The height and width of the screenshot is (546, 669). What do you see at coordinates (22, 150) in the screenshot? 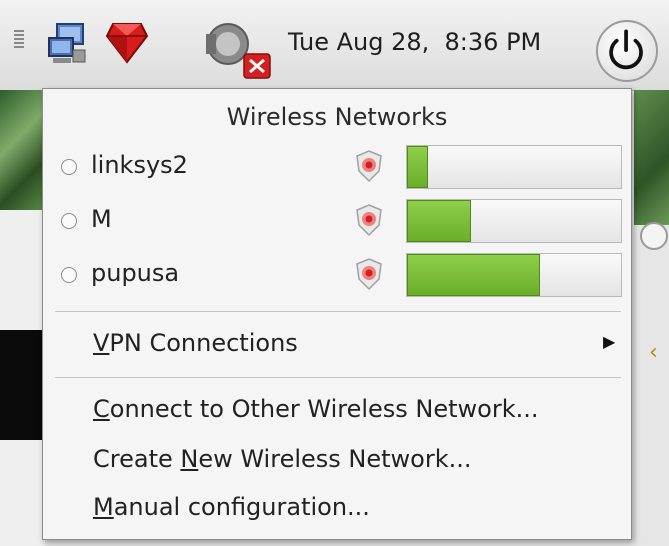
I see `desktop-wallpaper` at bounding box center [22, 150].